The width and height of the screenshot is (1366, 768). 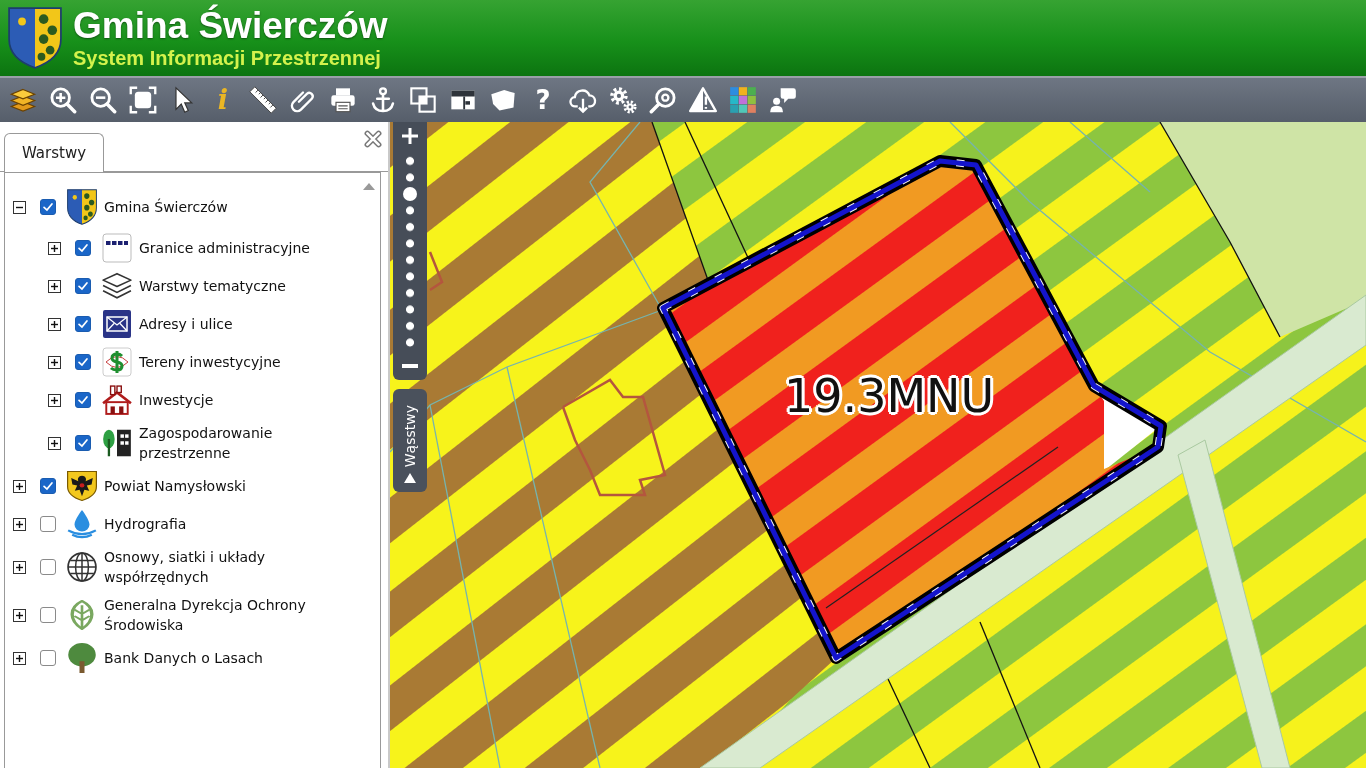 What do you see at coordinates (82, 567) in the screenshot?
I see `globe-icon` at bounding box center [82, 567].